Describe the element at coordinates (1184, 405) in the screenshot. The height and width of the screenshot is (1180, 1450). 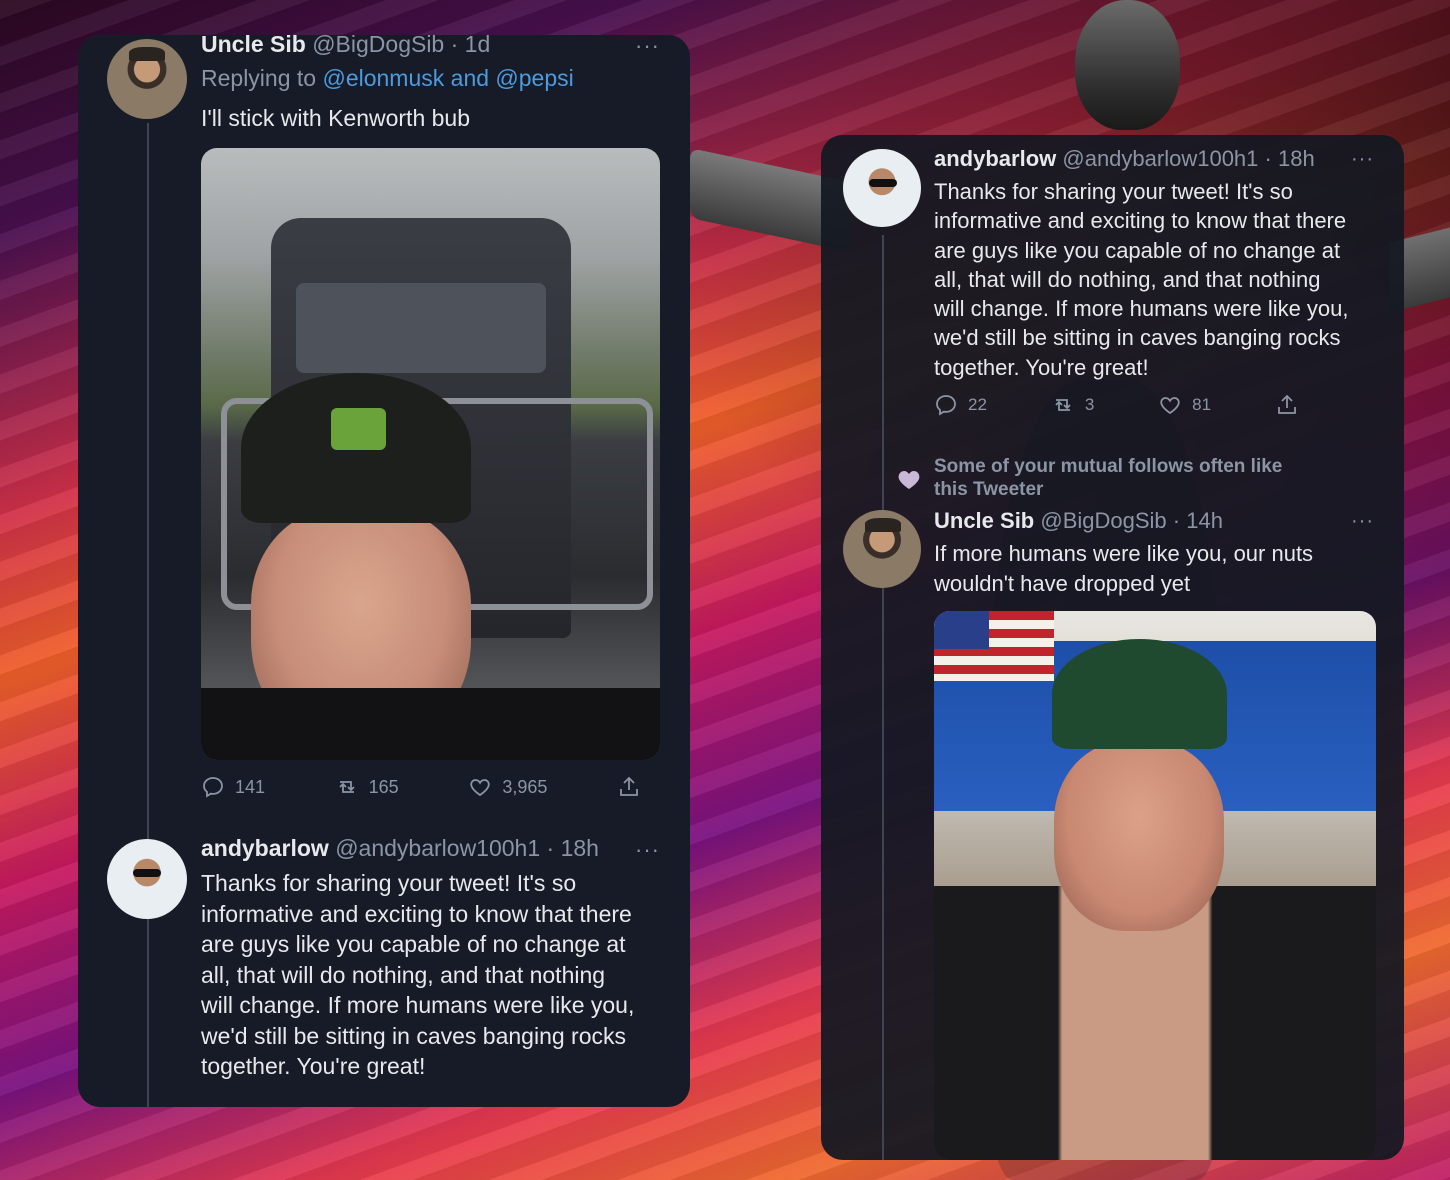
I see `like-button: 81` at that location.